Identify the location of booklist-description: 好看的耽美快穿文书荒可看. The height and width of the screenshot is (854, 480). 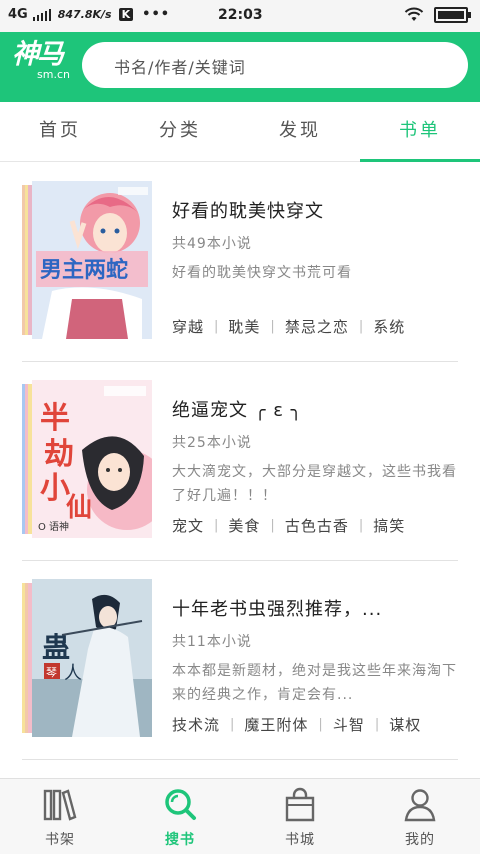
(262, 273).